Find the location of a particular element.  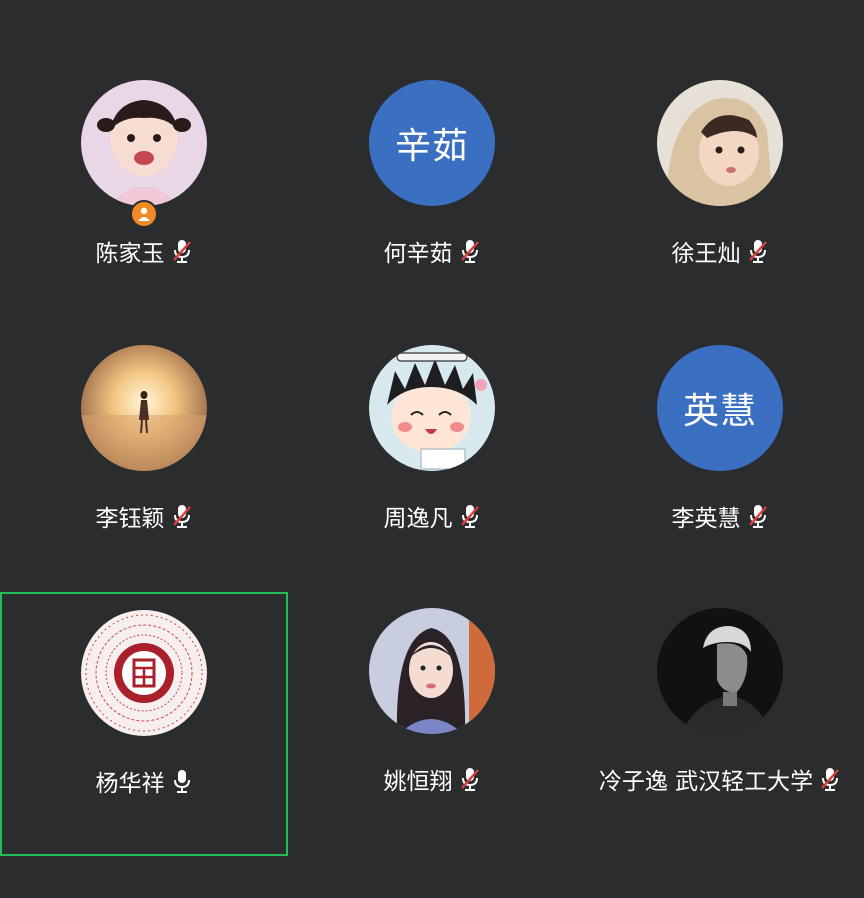

participant-tile: 徐王灿 is located at coordinates (720, 212).